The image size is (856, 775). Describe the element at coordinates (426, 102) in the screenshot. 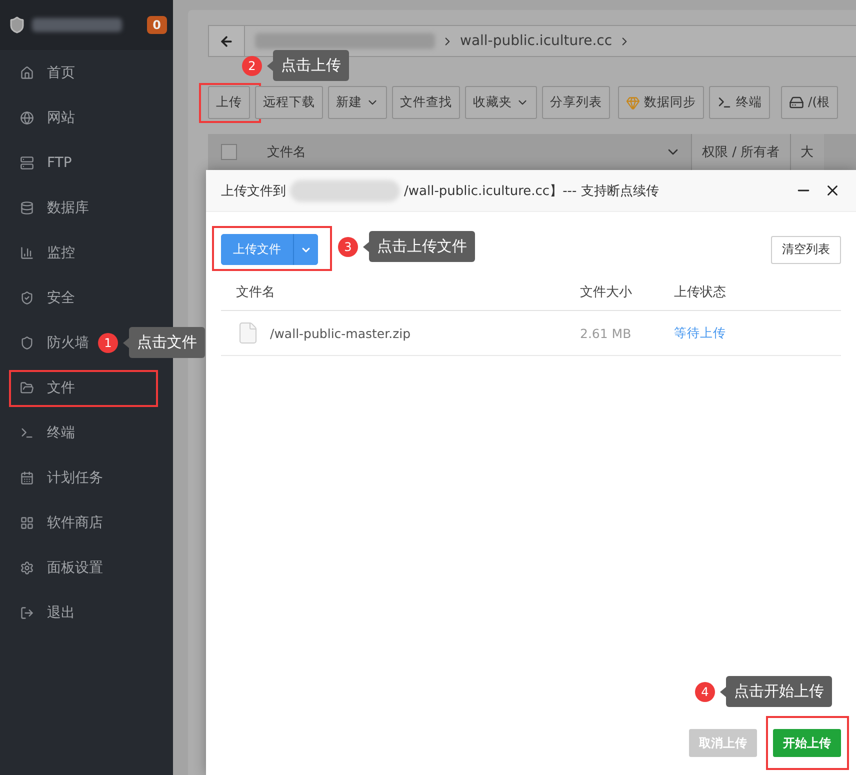

I see `toolbar-button: 文件查找` at that location.